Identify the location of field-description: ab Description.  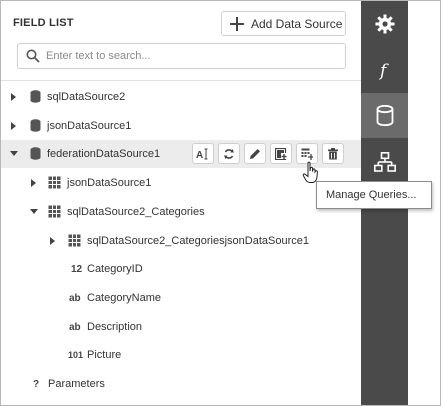
(181, 327).